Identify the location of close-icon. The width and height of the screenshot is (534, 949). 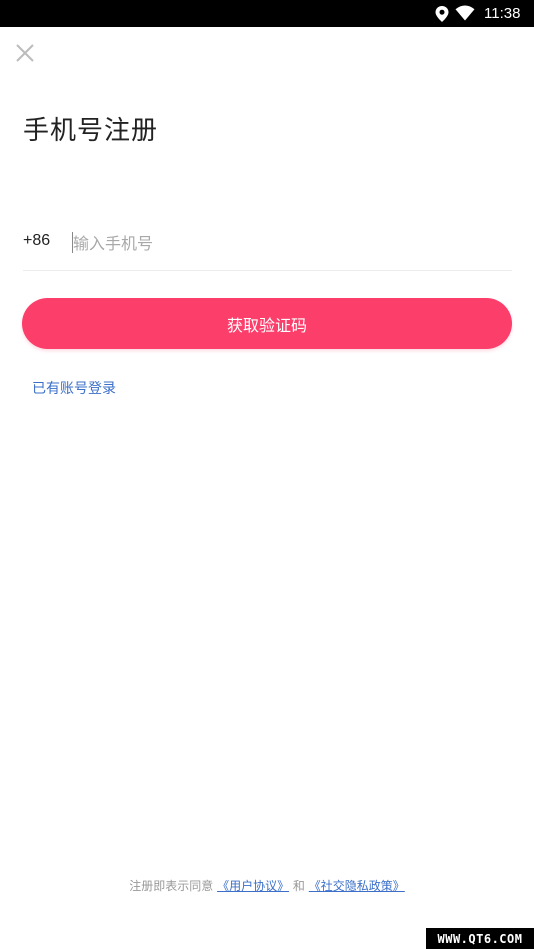
(25, 53).